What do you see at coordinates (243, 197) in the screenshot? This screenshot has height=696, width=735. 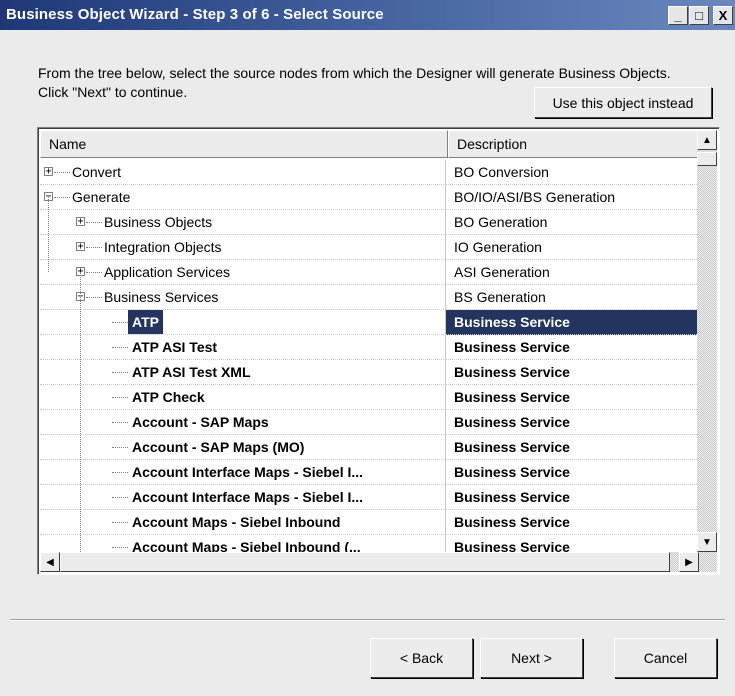 I see `name-cell: − Generate` at bounding box center [243, 197].